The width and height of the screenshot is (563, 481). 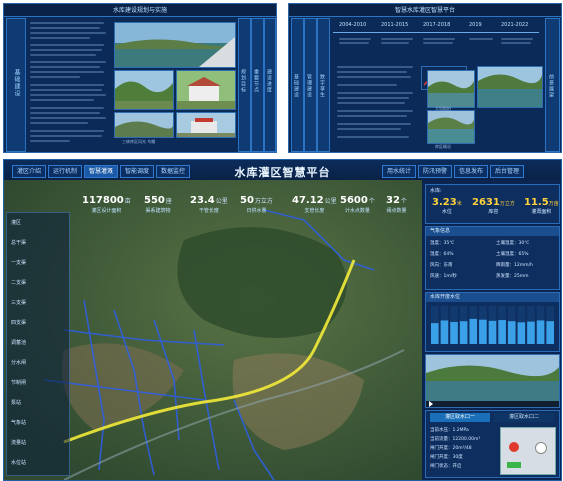 What do you see at coordinates (18, 322) in the screenshot?
I see `list-item: 四支渠` at bounding box center [18, 322].